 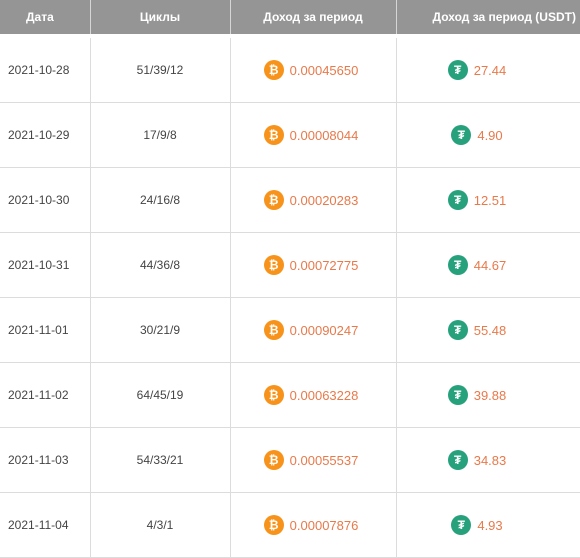 I want to click on row-usdt-income: ₮ 27.44, so click(x=488, y=68).